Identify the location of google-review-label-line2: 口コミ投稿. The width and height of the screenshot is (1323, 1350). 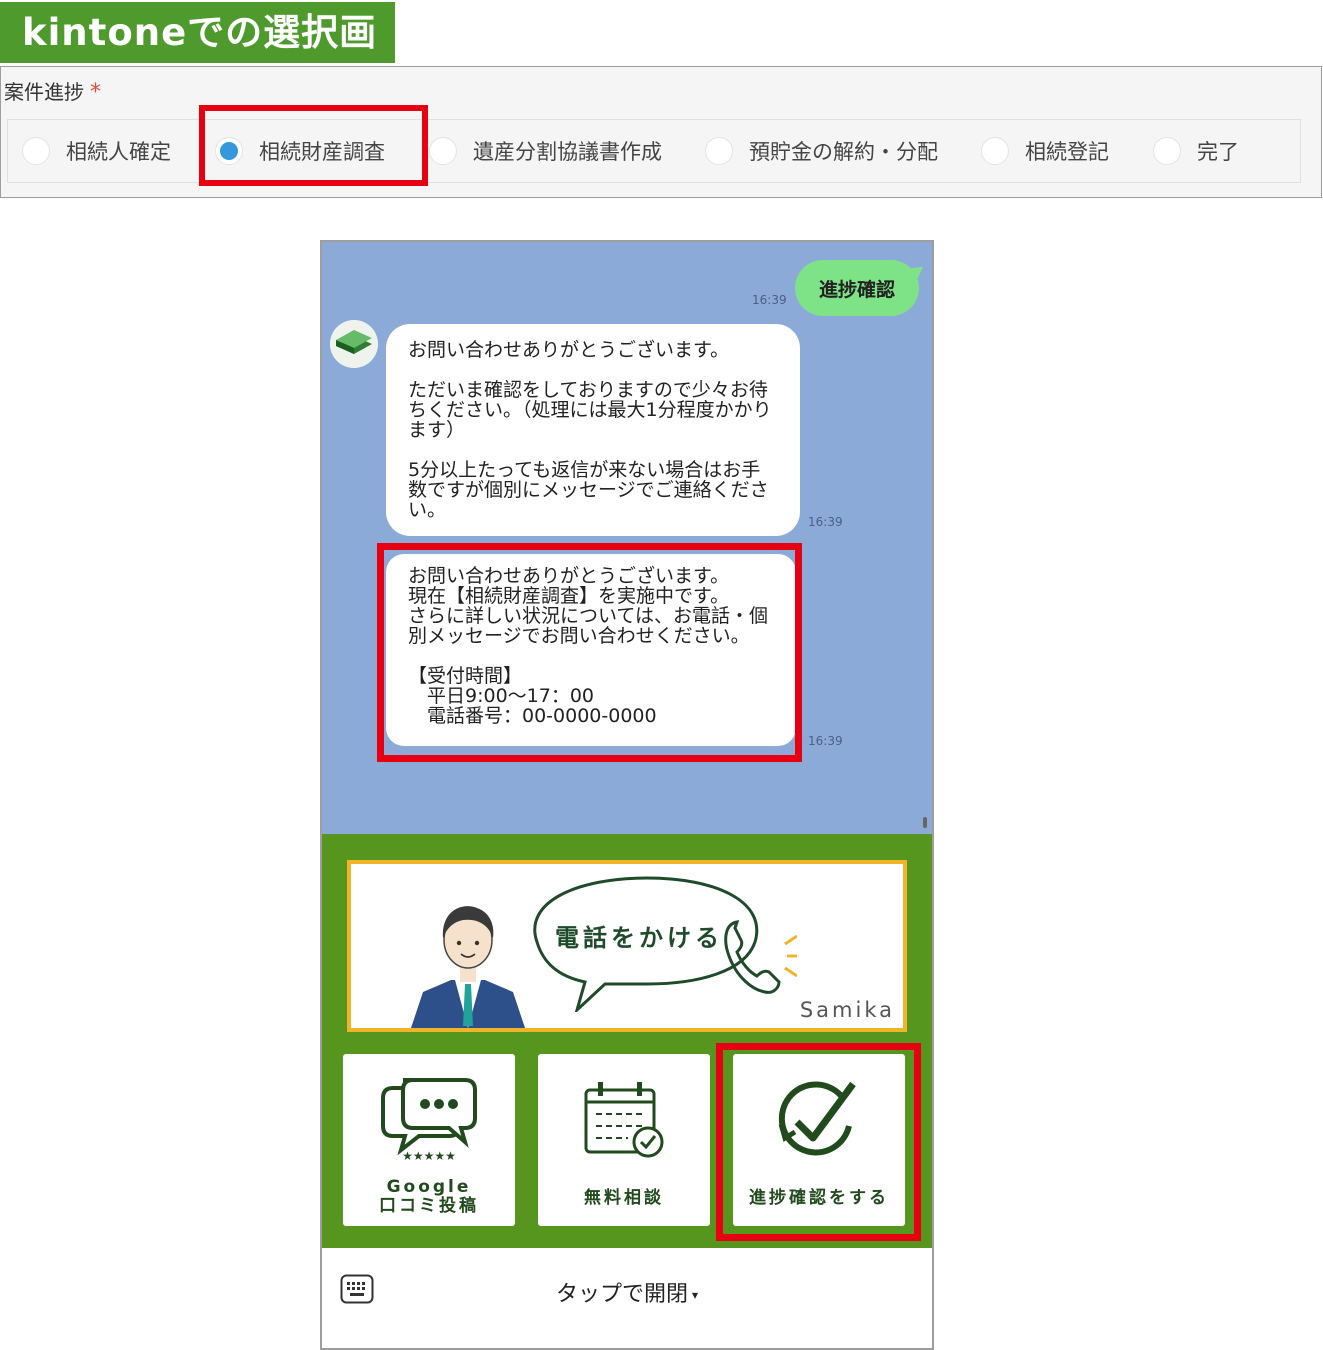
(429, 1206).